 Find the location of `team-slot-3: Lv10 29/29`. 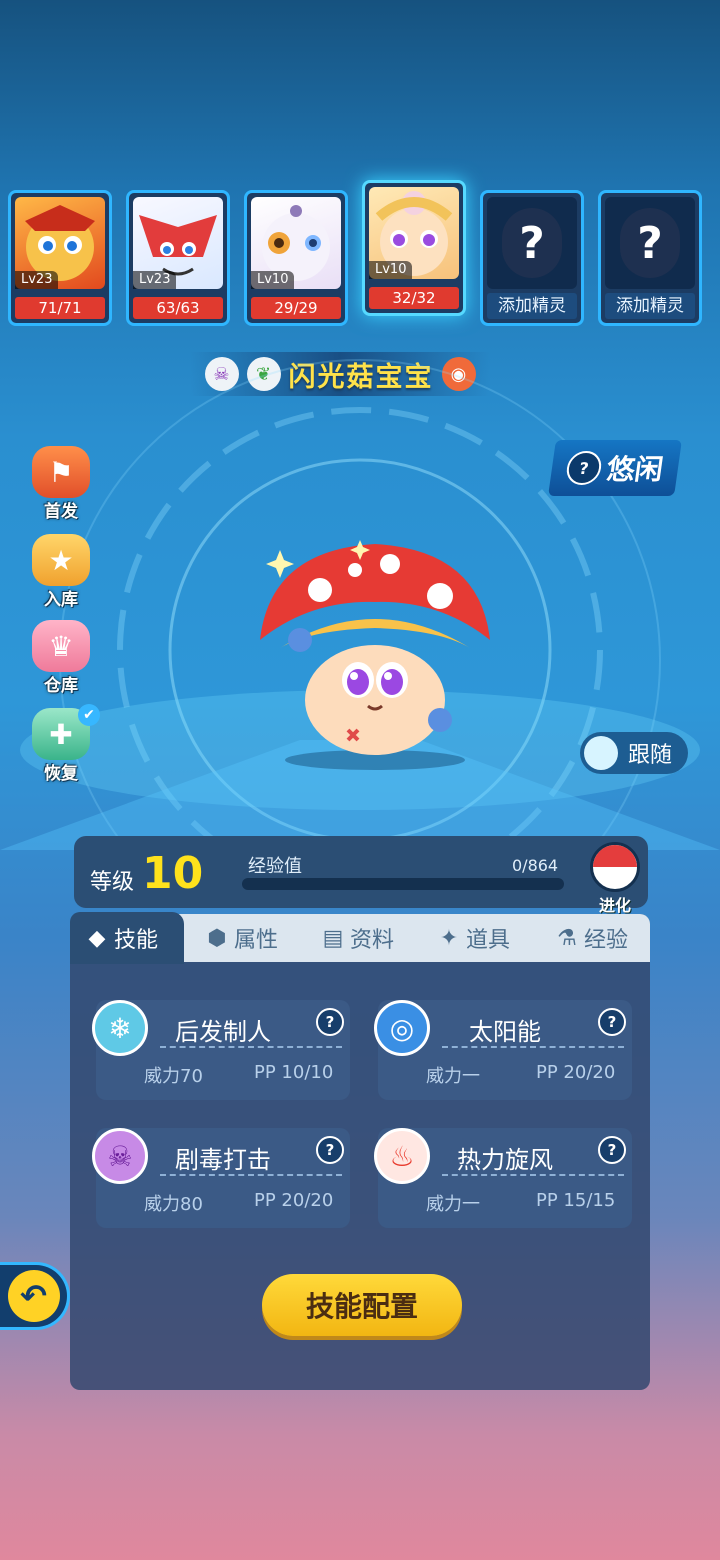

team-slot-3: Lv10 29/29 is located at coordinates (296, 258).